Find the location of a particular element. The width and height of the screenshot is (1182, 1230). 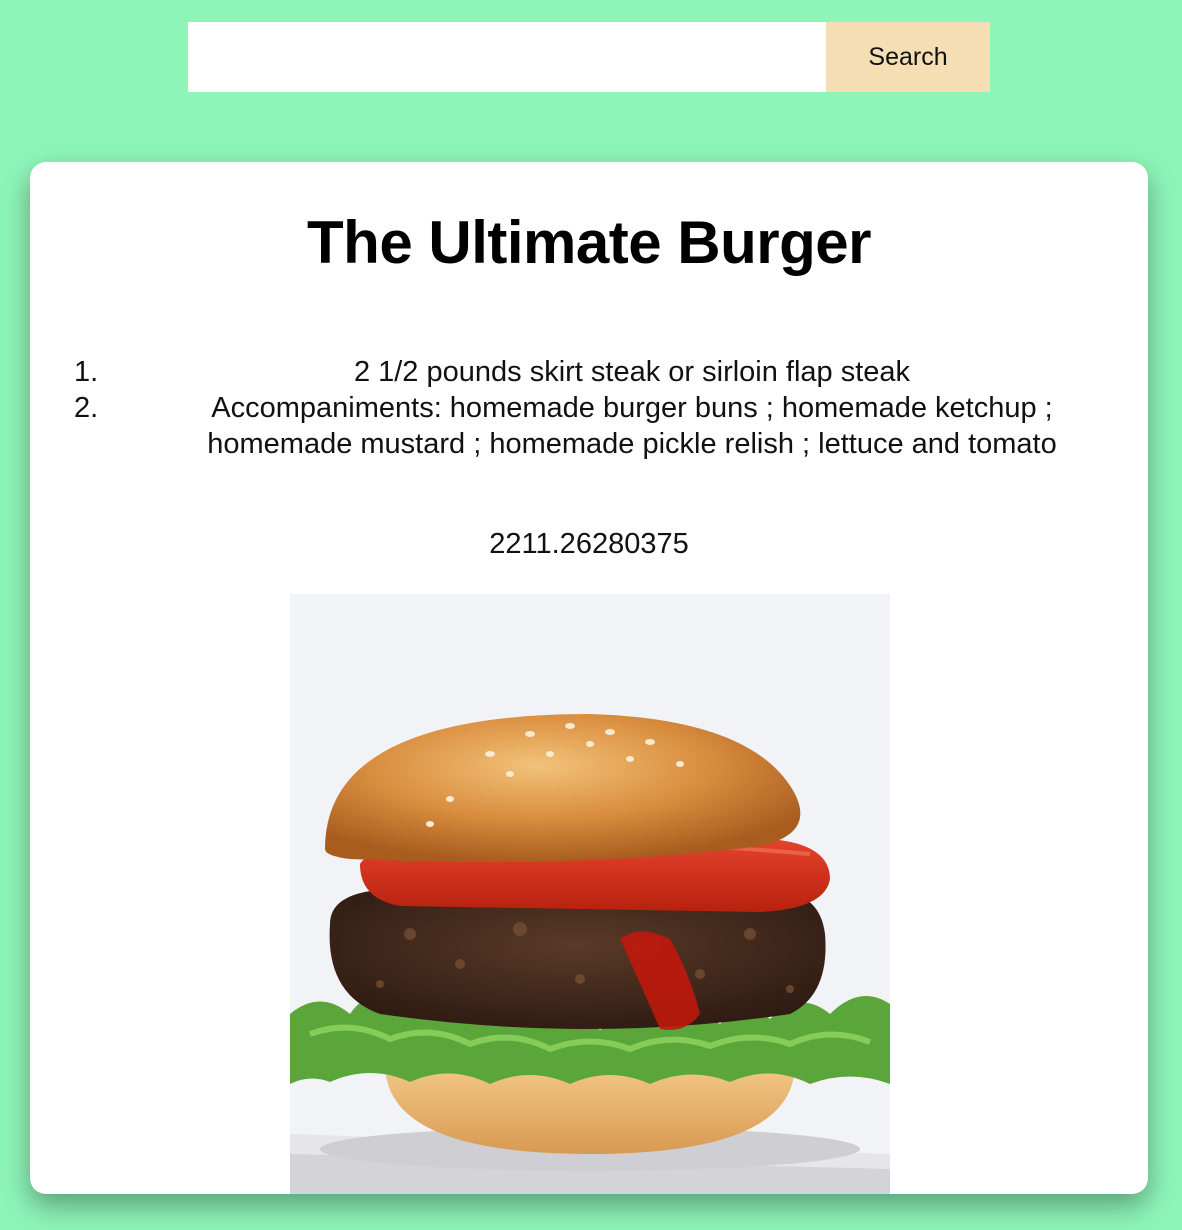

search-button: Search is located at coordinates (908, 57).